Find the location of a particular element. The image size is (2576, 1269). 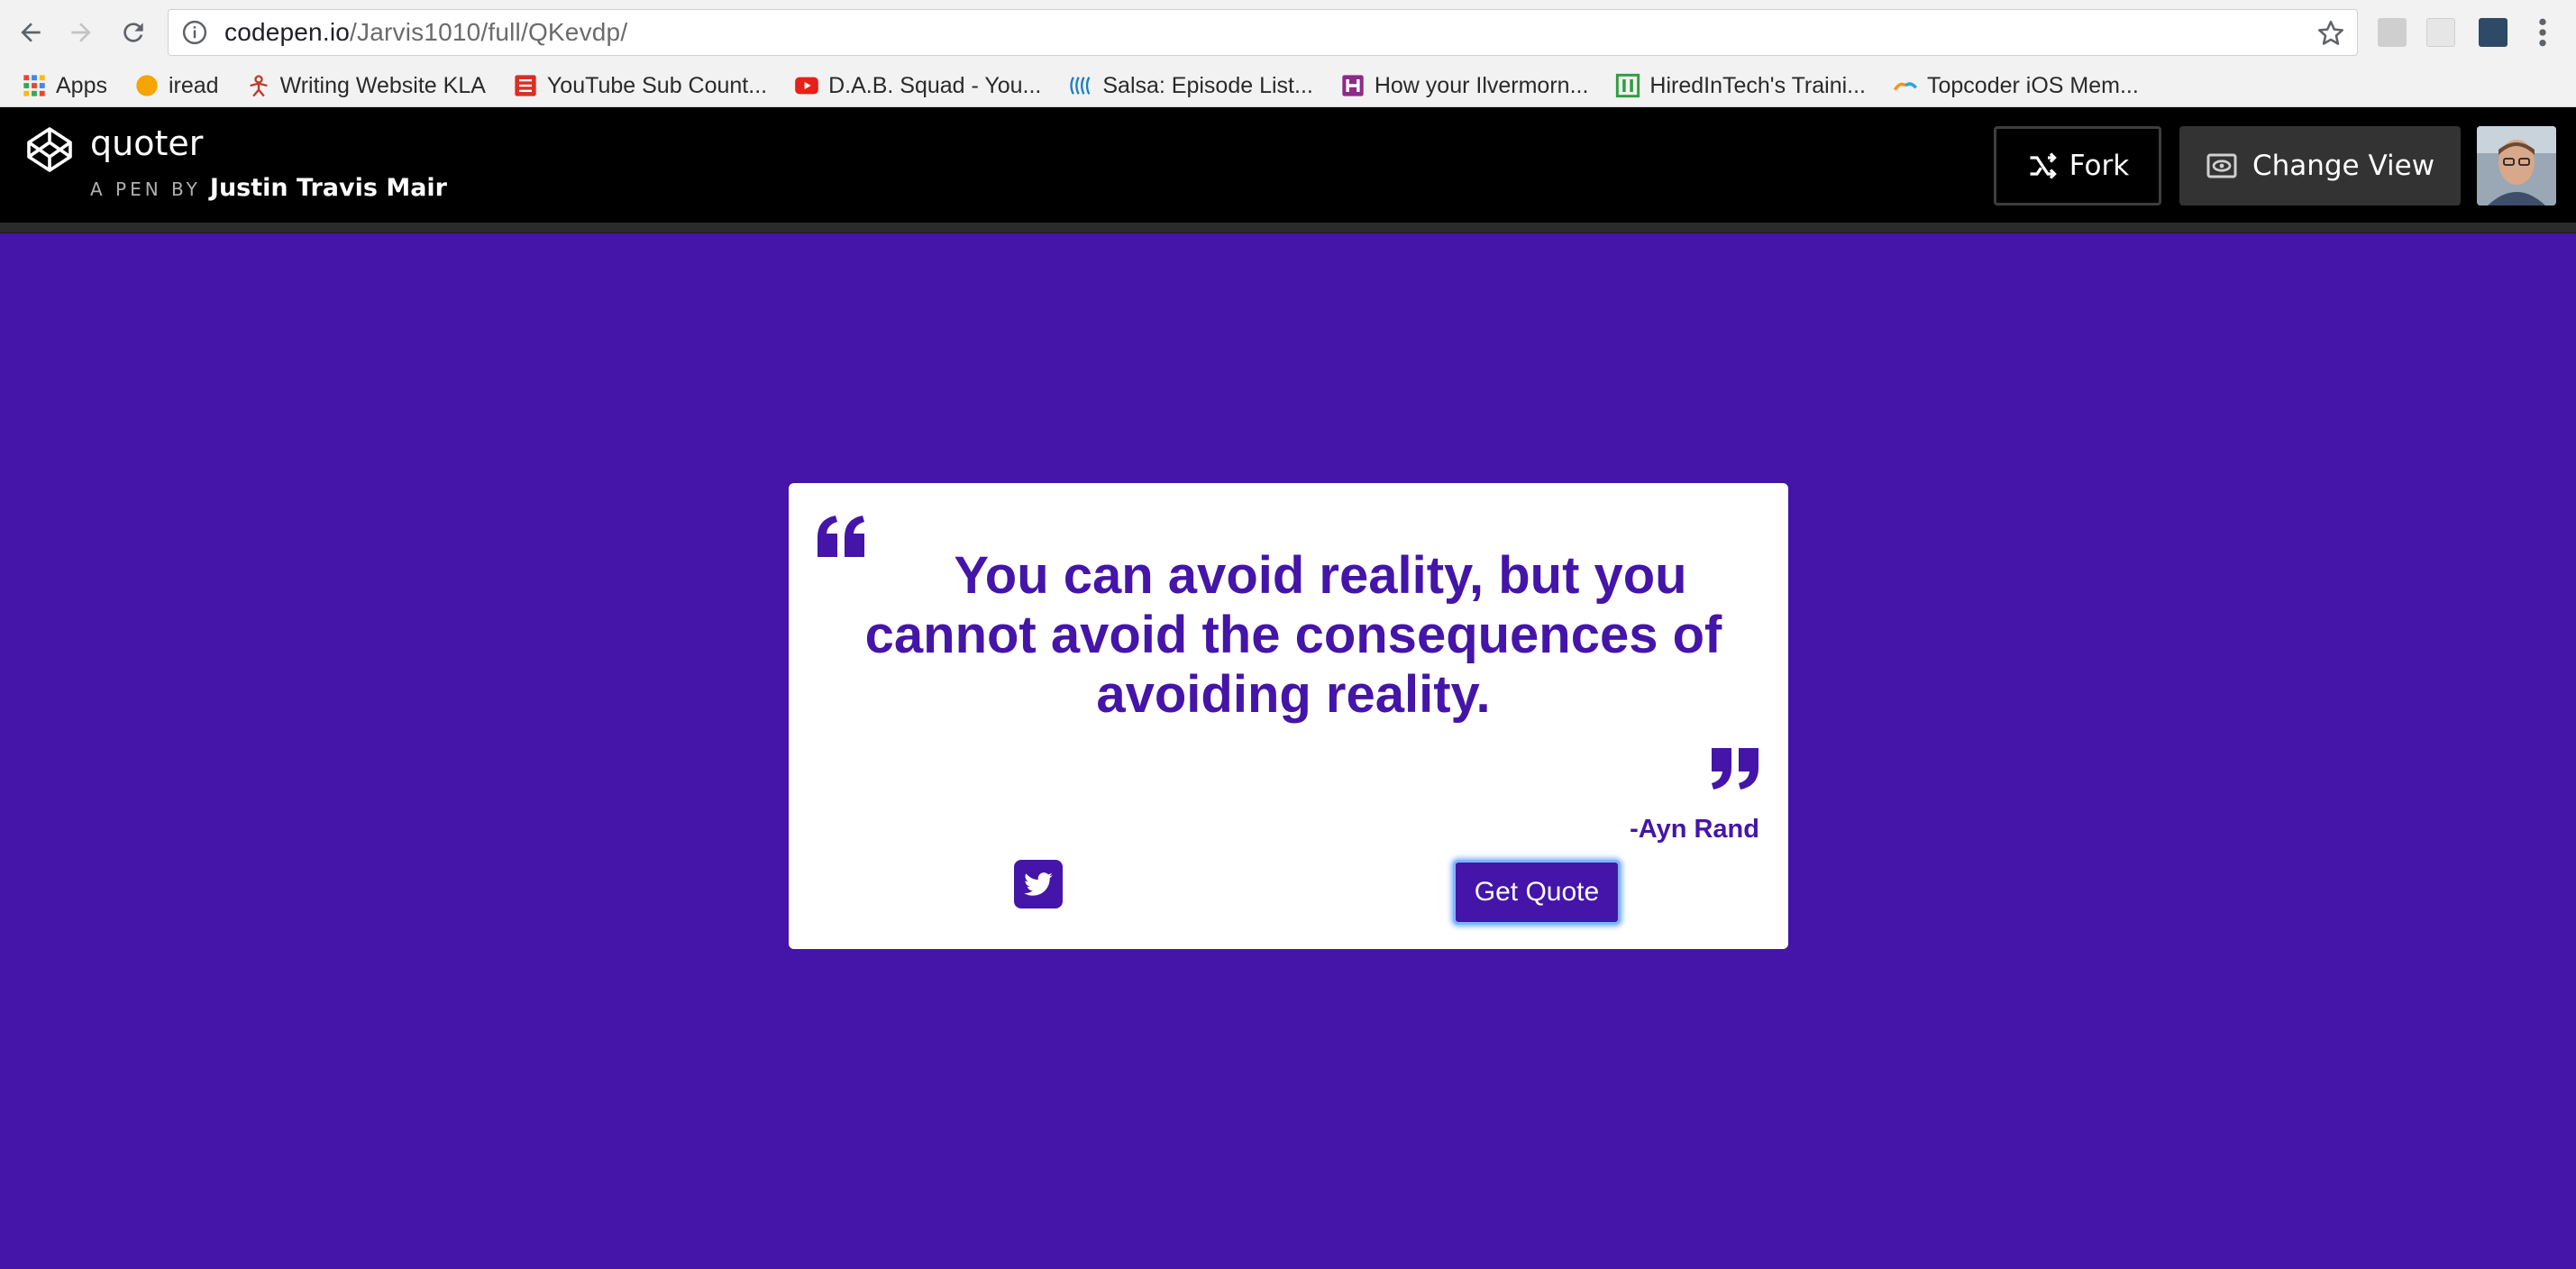

bookmark-label: Apps is located at coordinates (81, 85).